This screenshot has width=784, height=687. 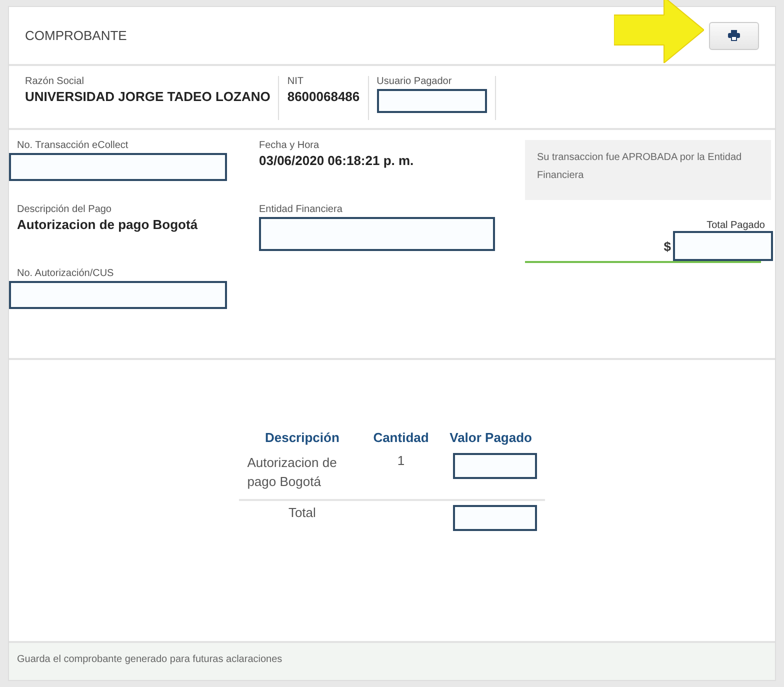 What do you see at coordinates (323, 96) in the screenshot?
I see `field-value: 8600068486` at bounding box center [323, 96].